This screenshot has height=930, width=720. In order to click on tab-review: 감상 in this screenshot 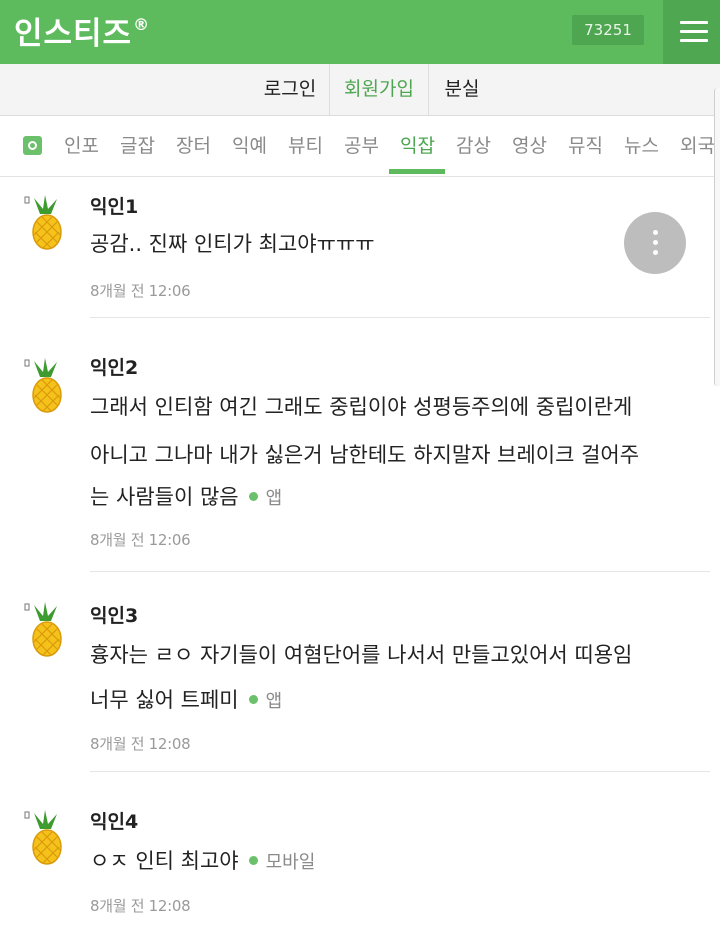, I will do `click(473, 144)`.